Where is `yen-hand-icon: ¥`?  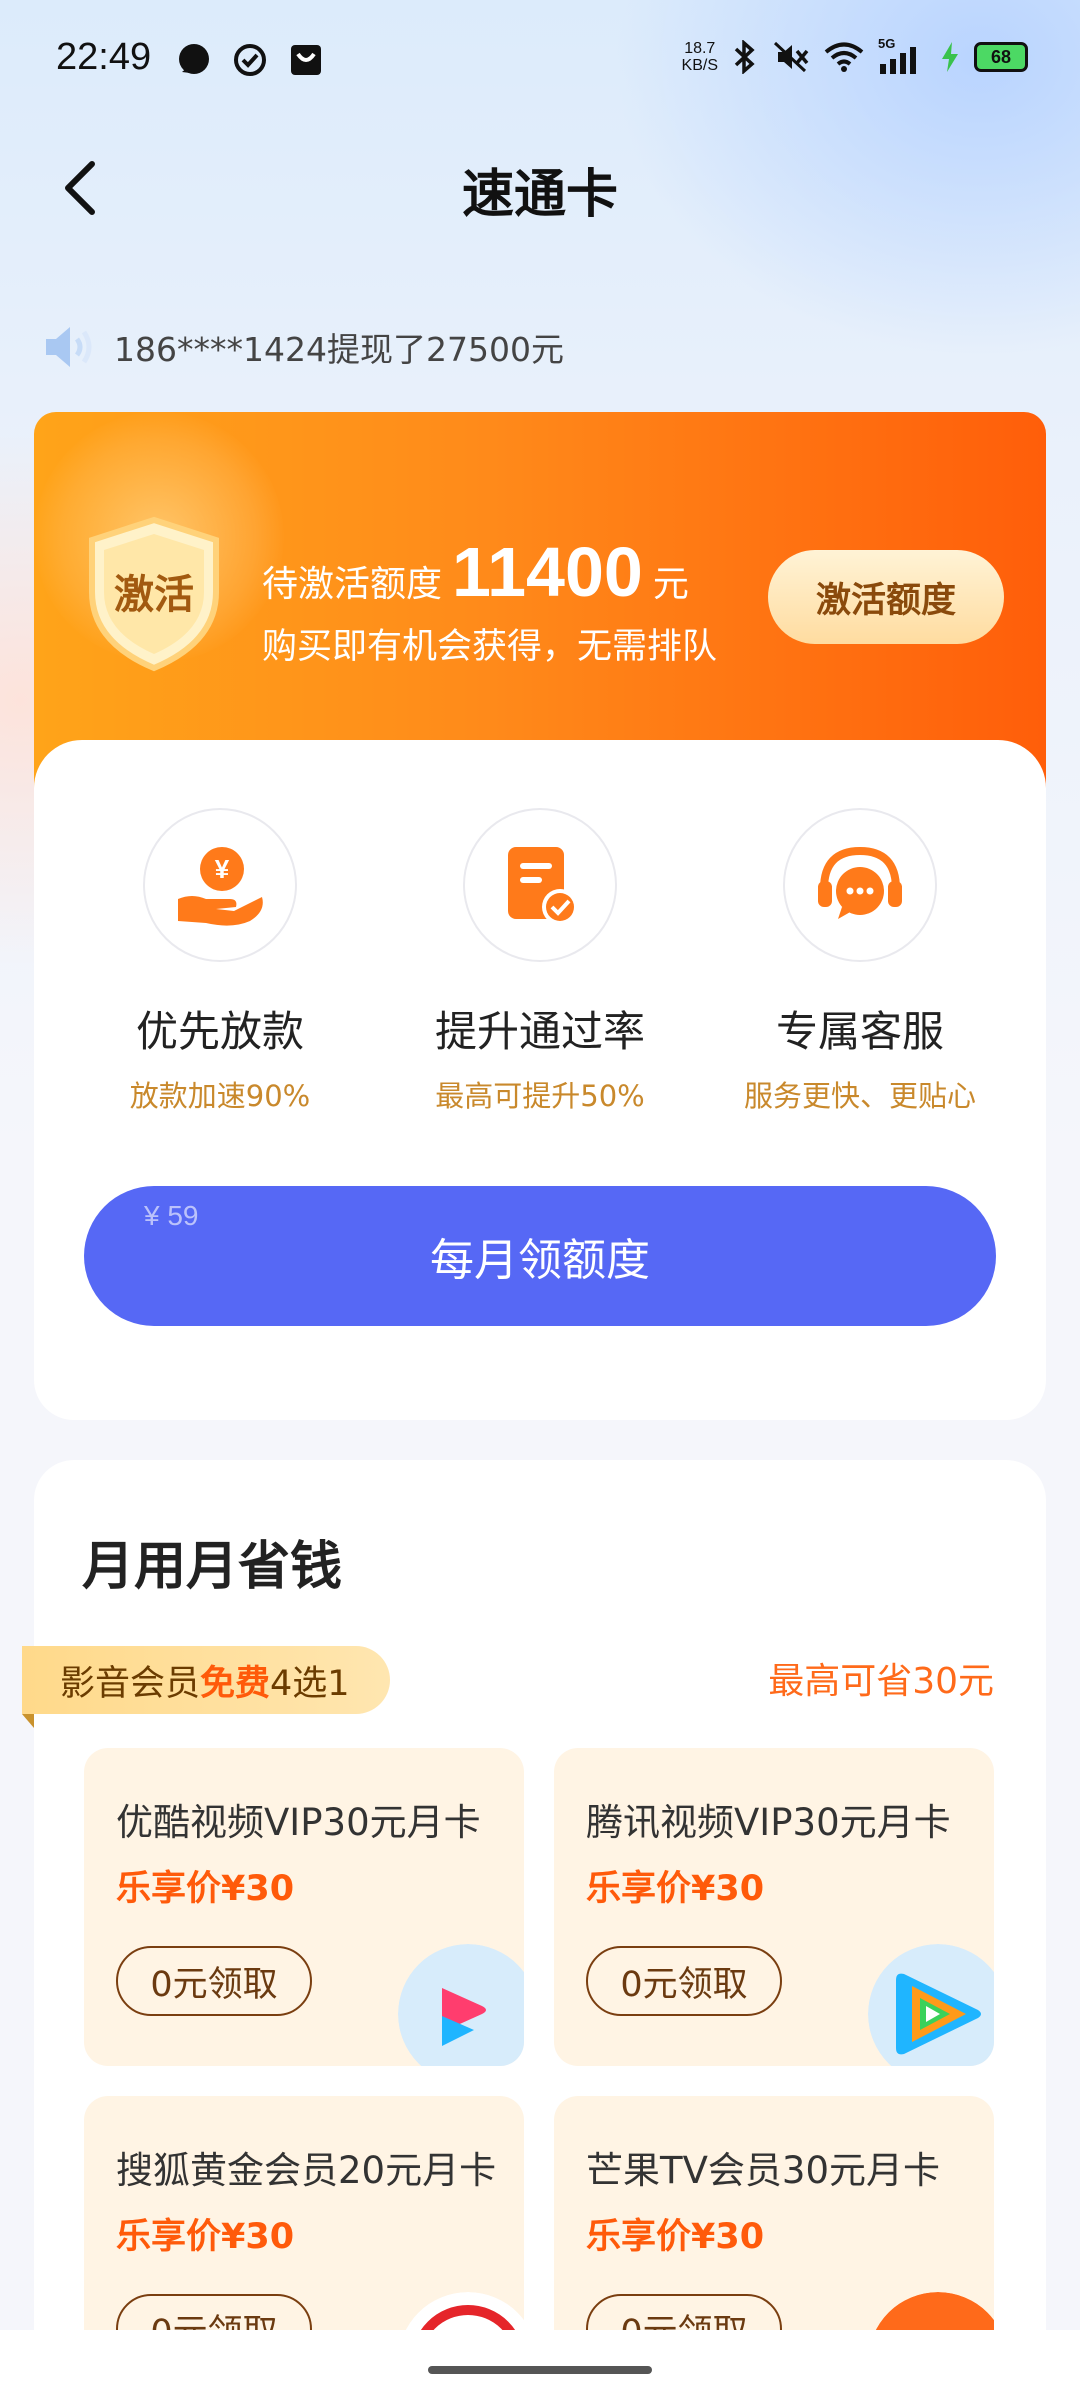 yen-hand-icon: ¥ is located at coordinates (220, 886).